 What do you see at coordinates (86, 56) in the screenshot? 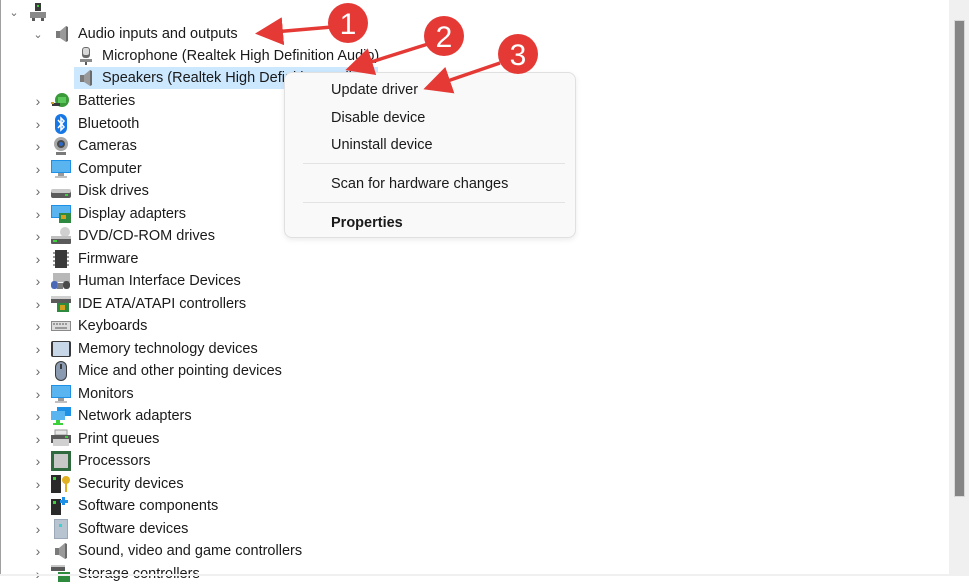
I see `microphone-icon` at bounding box center [86, 56].